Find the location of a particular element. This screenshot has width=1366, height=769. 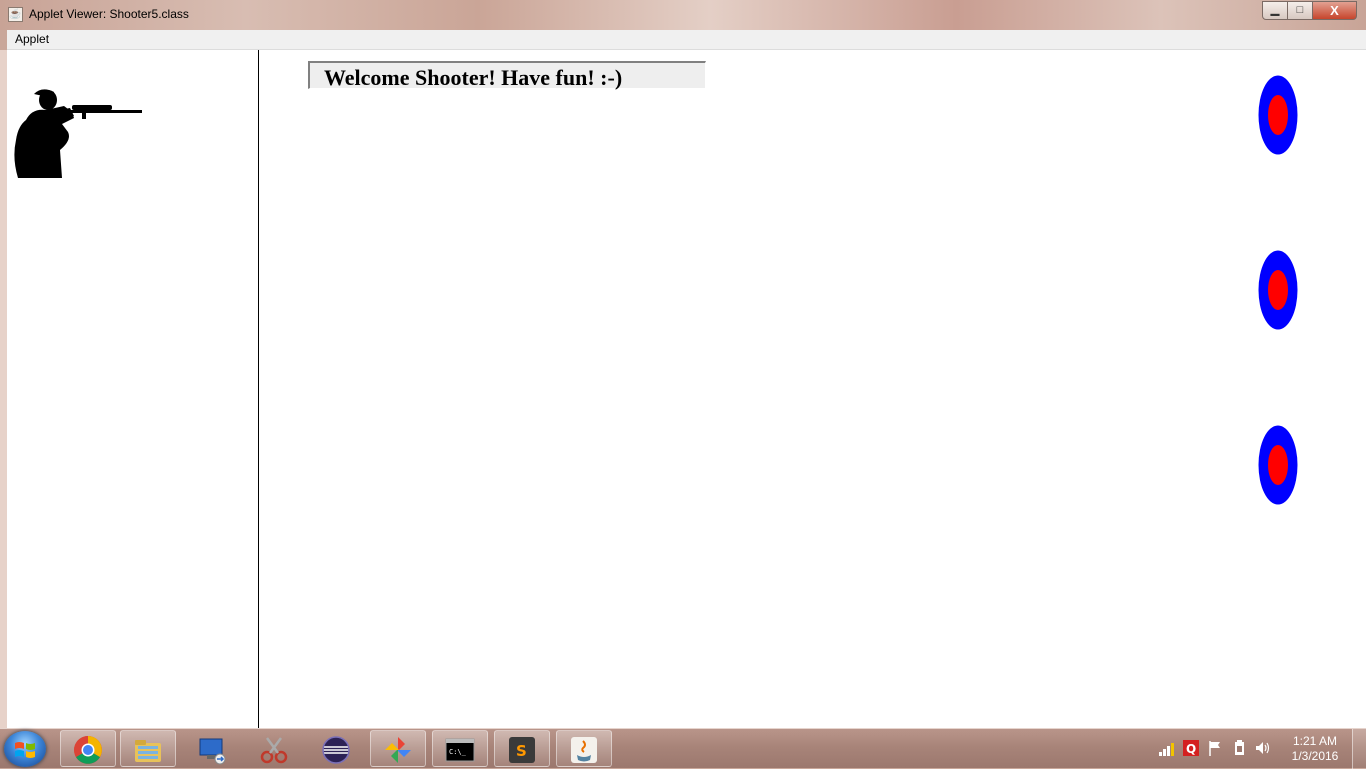

java-icon is located at coordinates (584, 750).